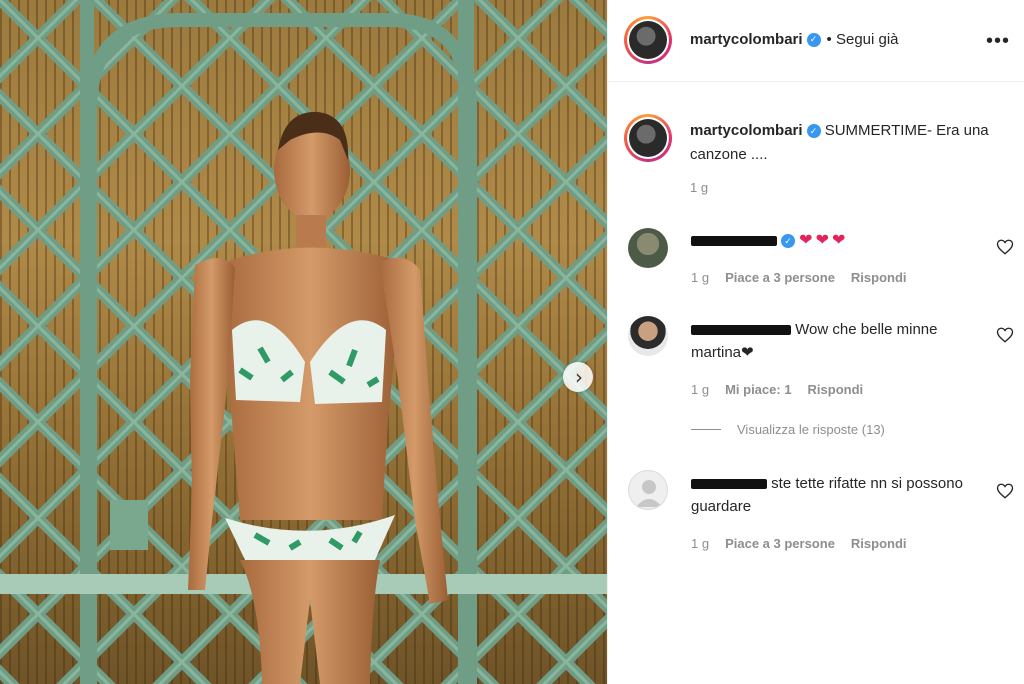 The width and height of the screenshot is (1024, 684). Describe the element at coordinates (648, 490) in the screenshot. I see `default-avatar-icon` at that location.